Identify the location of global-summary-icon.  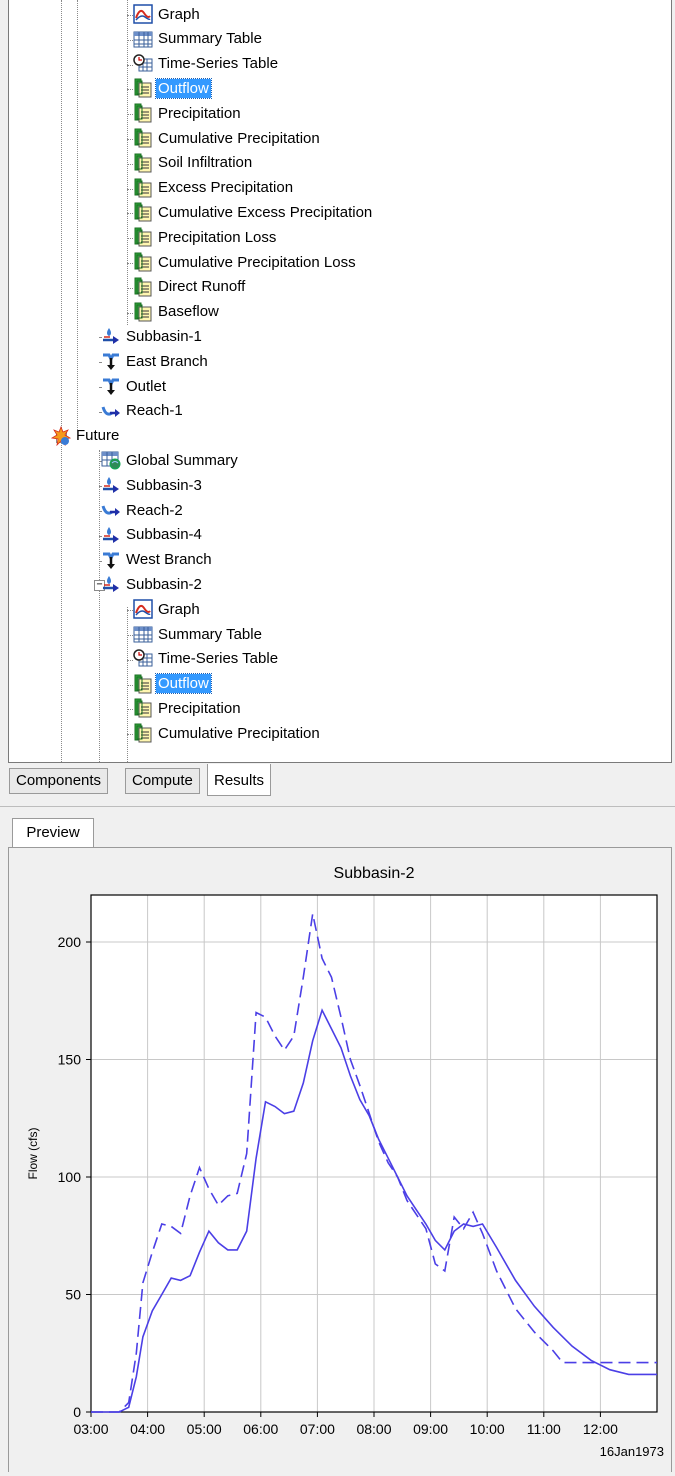
(111, 460).